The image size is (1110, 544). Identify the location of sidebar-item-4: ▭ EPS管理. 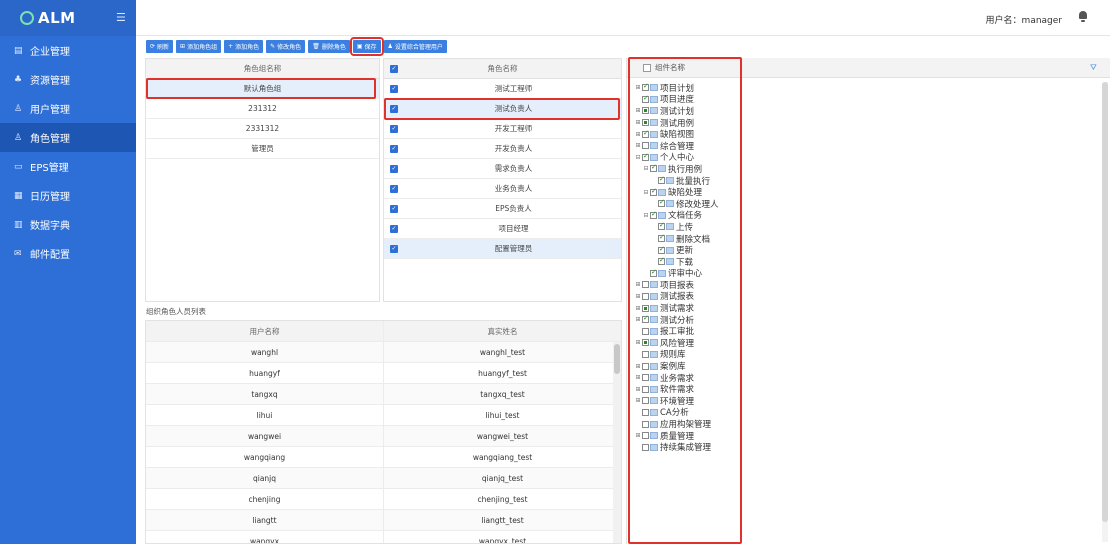
(68, 166).